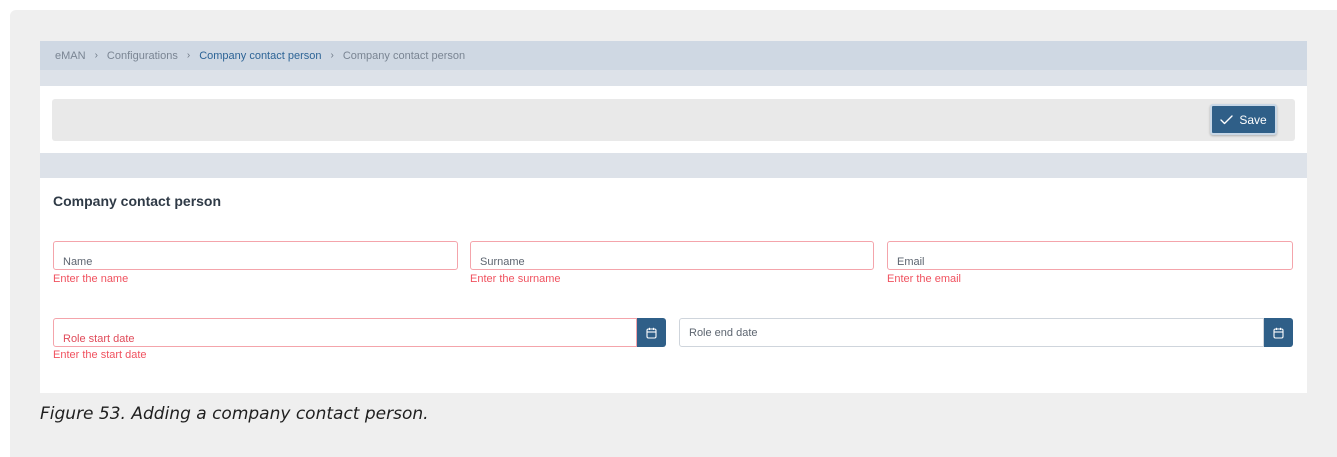  What do you see at coordinates (70, 56) in the screenshot?
I see `breadcrumb-item-home: eMAN` at bounding box center [70, 56].